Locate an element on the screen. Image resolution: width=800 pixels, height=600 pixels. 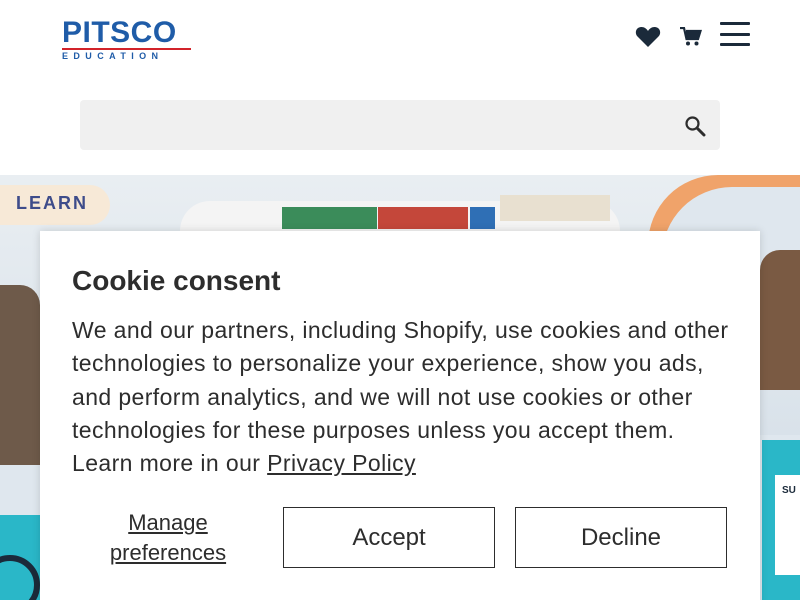
accept-button: Accept is located at coordinates (389, 537).